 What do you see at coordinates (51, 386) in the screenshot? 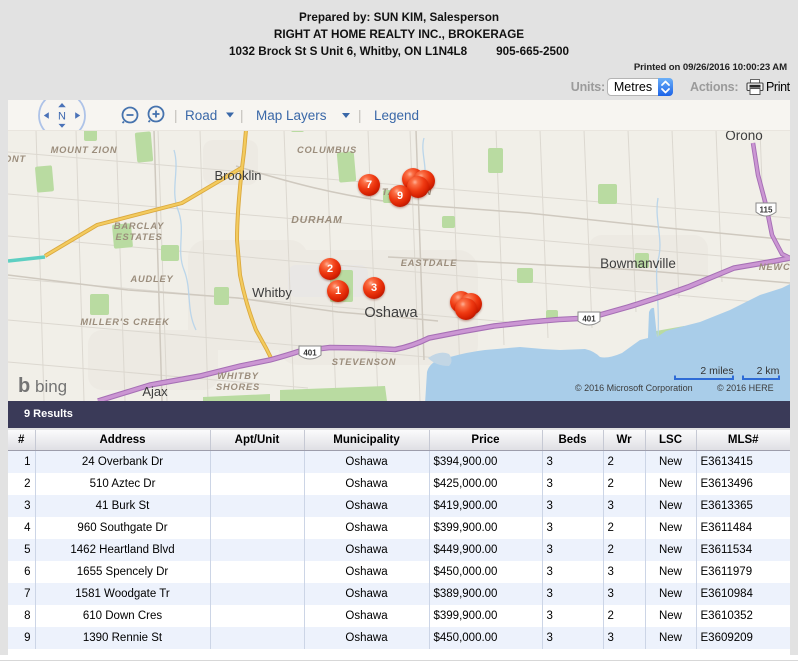
I see `svg-text: bing` at bounding box center [51, 386].